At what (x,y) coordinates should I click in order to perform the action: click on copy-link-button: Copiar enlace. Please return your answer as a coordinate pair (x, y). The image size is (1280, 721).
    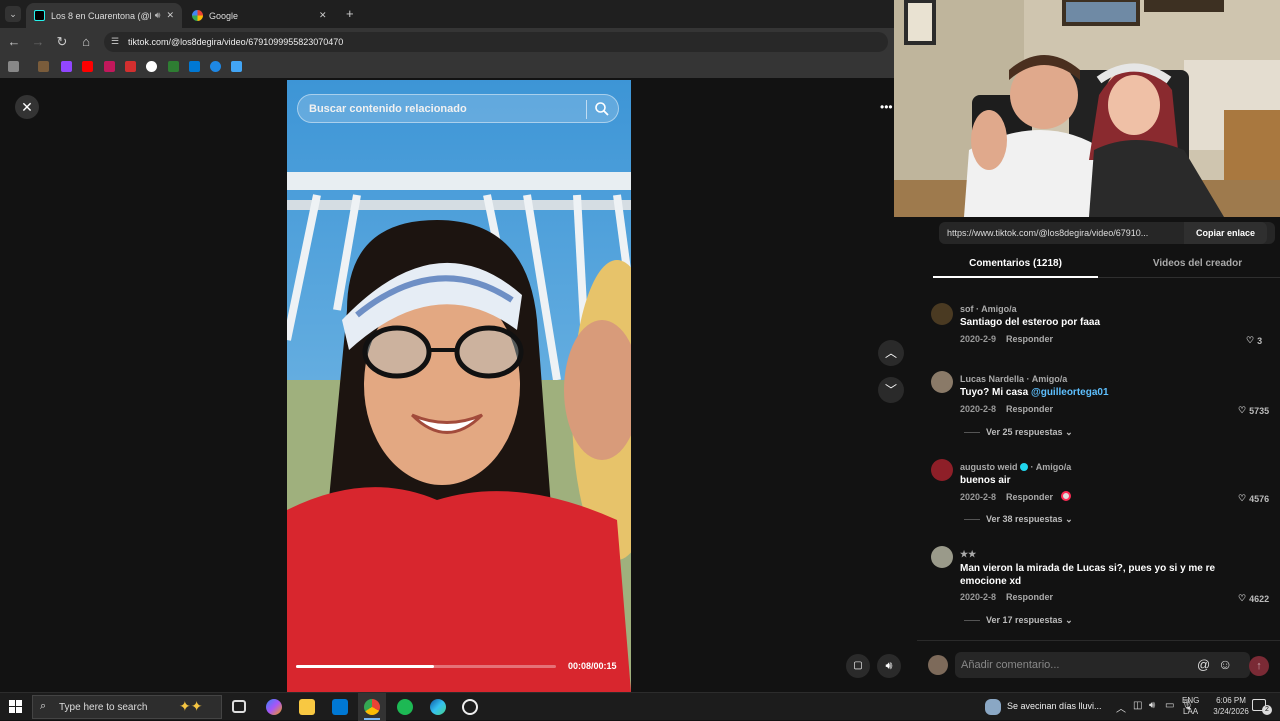
    Looking at the image, I should click on (1226, 233).